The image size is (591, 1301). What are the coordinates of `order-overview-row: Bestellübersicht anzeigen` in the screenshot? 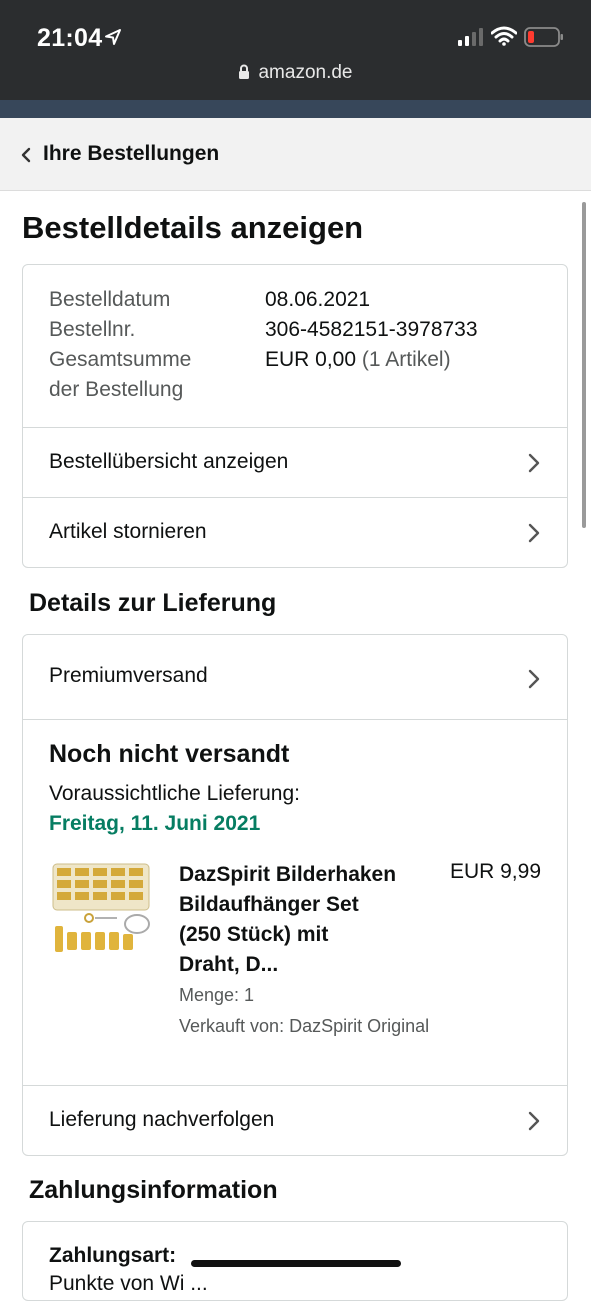 It's located at (295, 462).